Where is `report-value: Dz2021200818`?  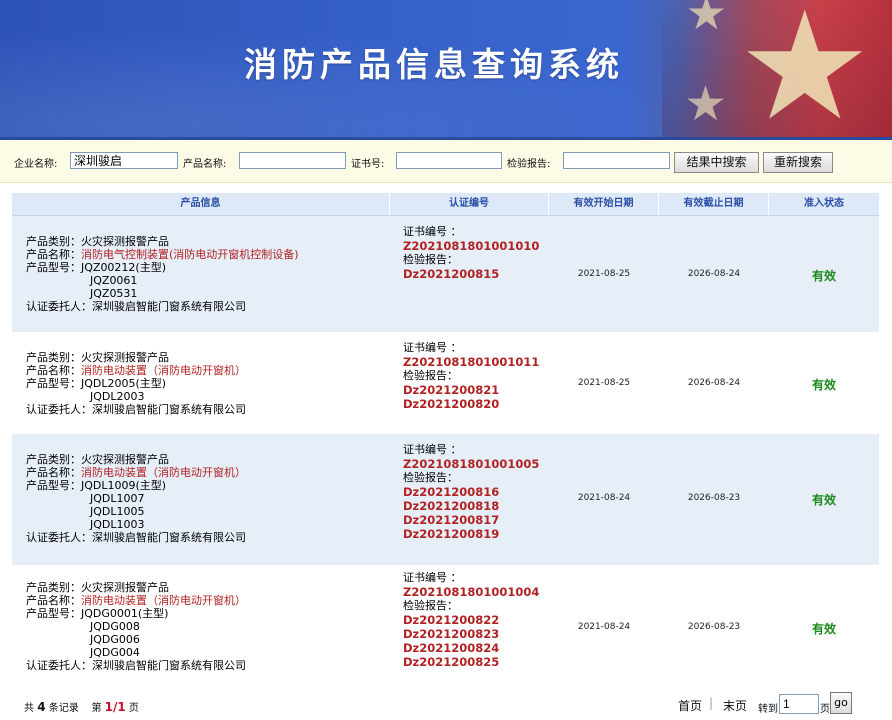 report-value: Dz2021200818 is located at coordinates (451, 506).